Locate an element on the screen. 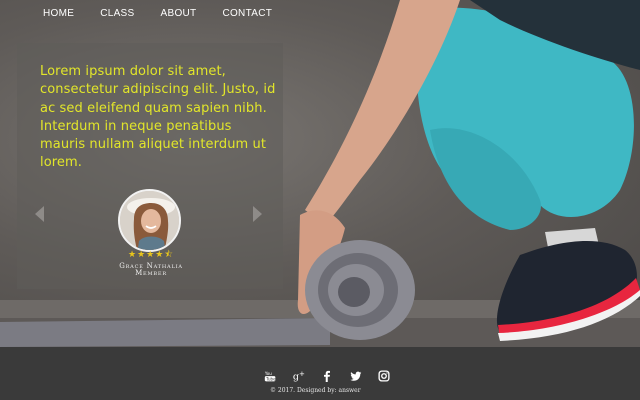 Image resolution: width=640 pixels, height=400 pixels. star-rating: ★ ★ ★ ★ ⯪ is located at coordinates (151, 255).